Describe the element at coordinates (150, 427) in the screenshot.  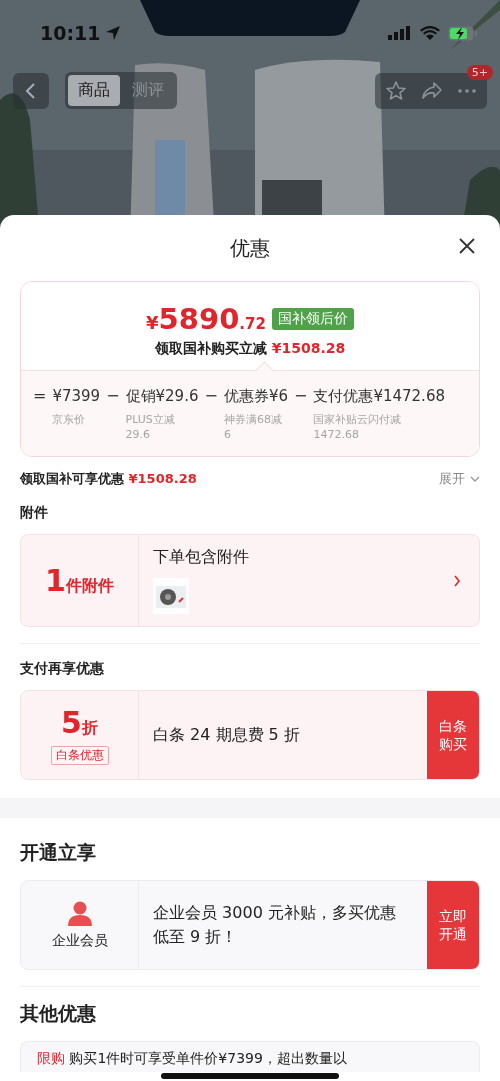
I see `breakdown-note: PLUS立减 29.6` at that location.